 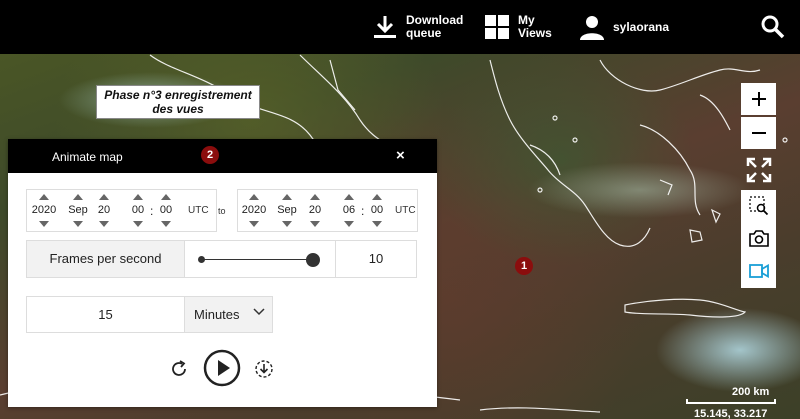 I want to click on caption-box: Phase n°3 enregistrement des vues, so click(x=178, y=102).